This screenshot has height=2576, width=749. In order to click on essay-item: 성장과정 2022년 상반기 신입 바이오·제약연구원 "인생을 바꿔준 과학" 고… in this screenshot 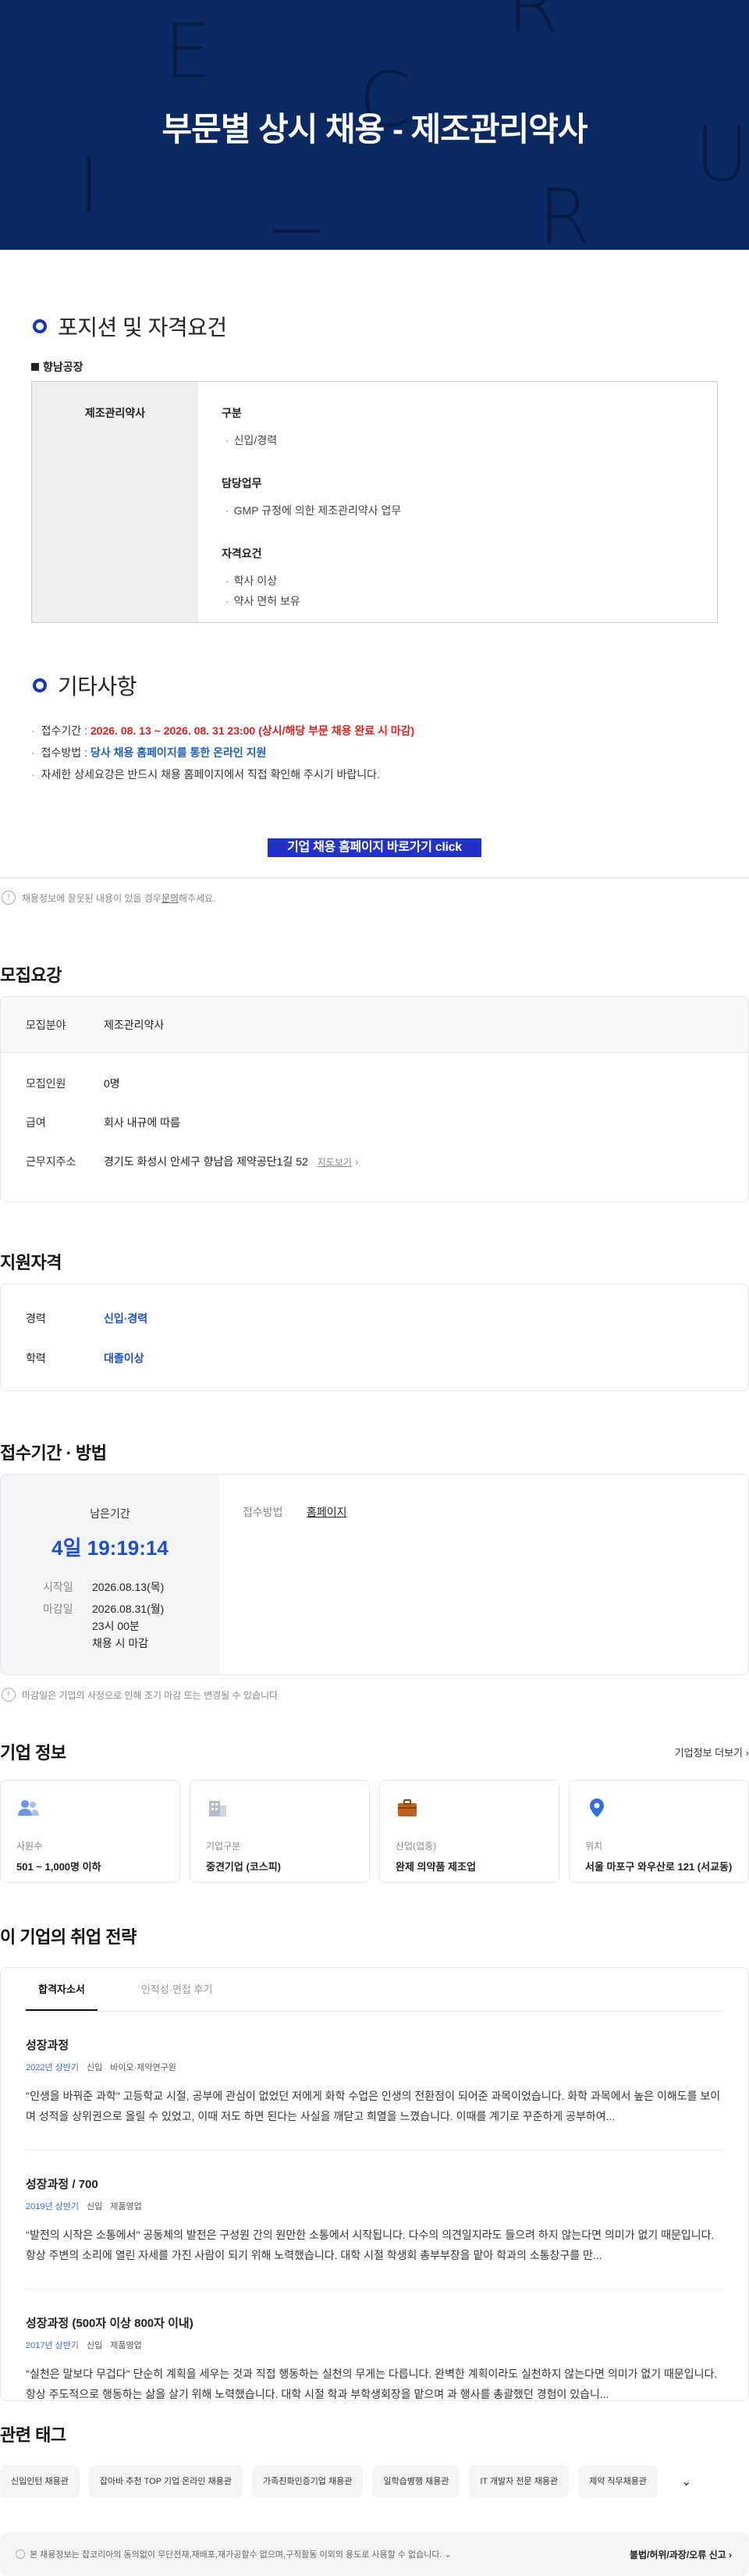, I will do `click(374, 2081)`.